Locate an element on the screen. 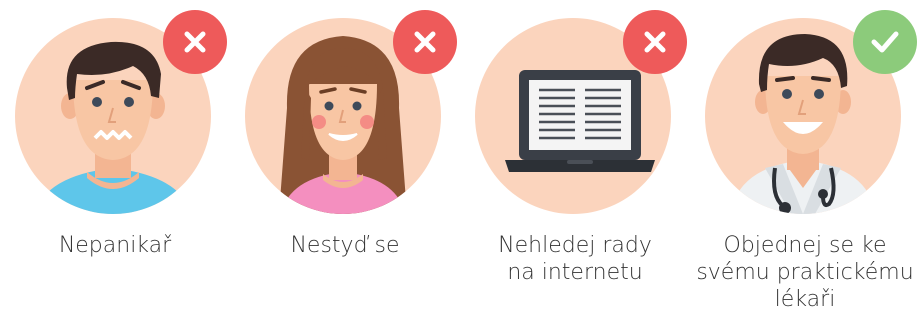  tip-caption: Nepanikař is located at coordinates (115, 245).